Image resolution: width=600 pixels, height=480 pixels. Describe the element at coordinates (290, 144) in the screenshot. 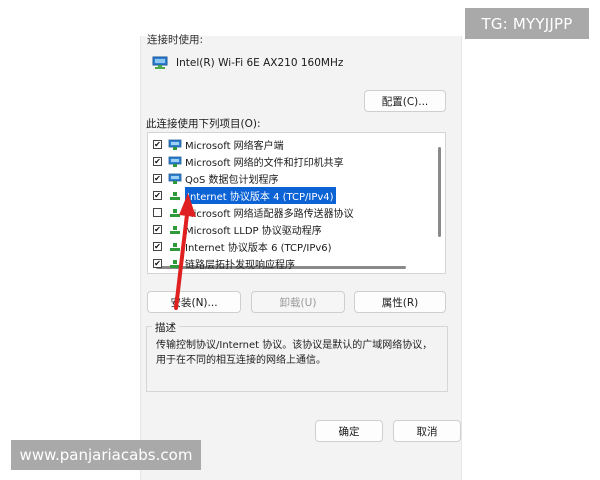

I see `list-item: ✔ Microsoft 网络客户端` at that location.